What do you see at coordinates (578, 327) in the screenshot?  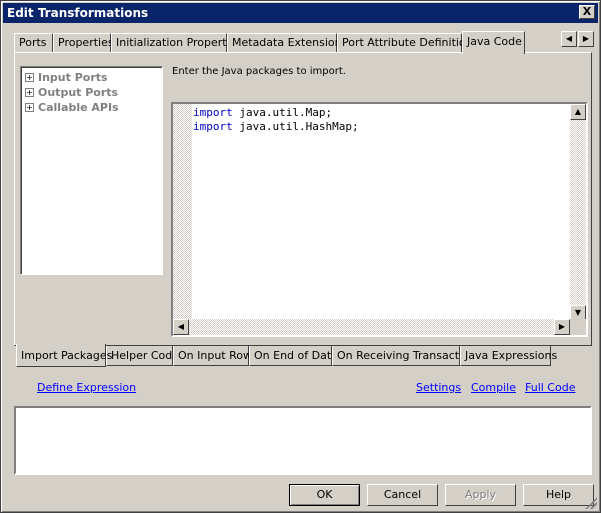 I see `scroll-corner` at bounding box center [578, 327].